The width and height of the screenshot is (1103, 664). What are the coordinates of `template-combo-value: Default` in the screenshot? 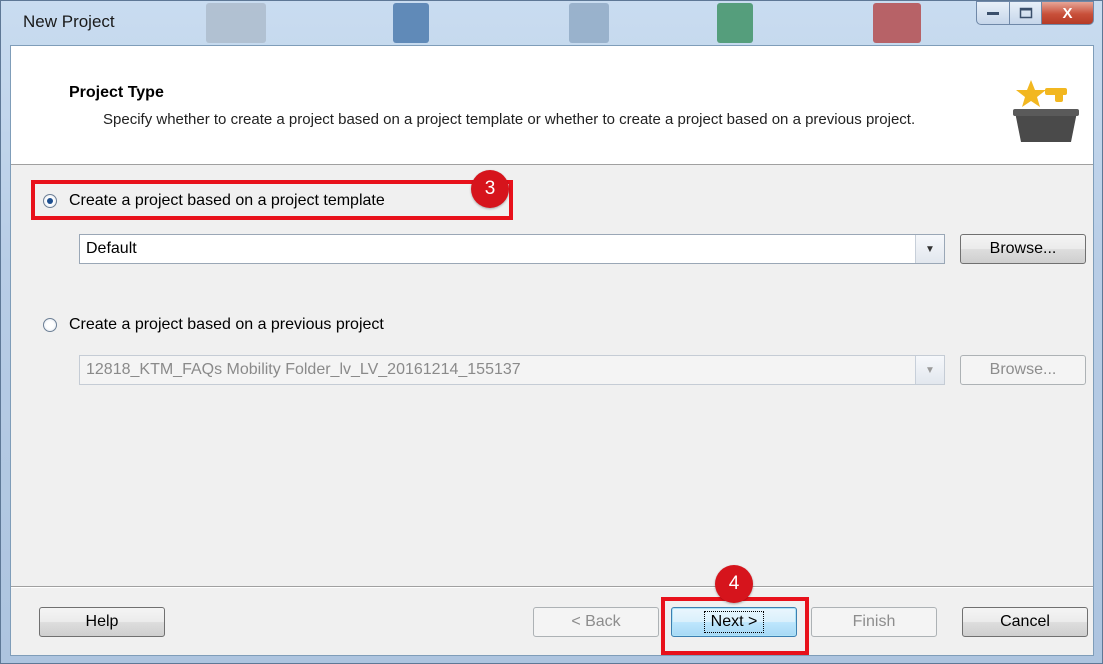 It's located at (111, 248).